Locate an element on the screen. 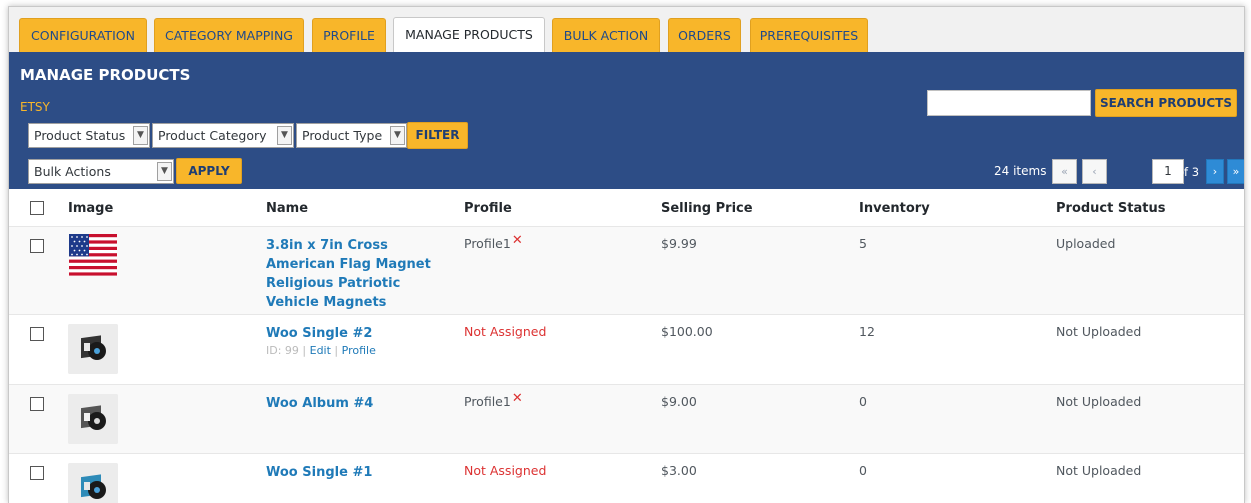 The width and height of the screenshot is (1251, 503). column-header-product-status: Product Status is located at coordinates (1111, 208).